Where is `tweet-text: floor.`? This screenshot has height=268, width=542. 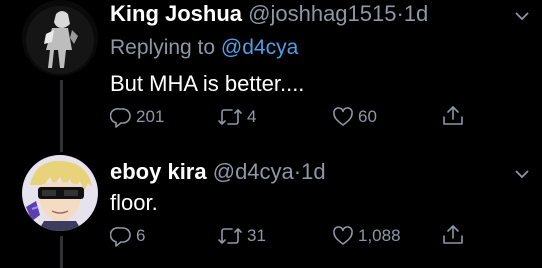 tweet-text: floor. is located at coordinates (134, 202).